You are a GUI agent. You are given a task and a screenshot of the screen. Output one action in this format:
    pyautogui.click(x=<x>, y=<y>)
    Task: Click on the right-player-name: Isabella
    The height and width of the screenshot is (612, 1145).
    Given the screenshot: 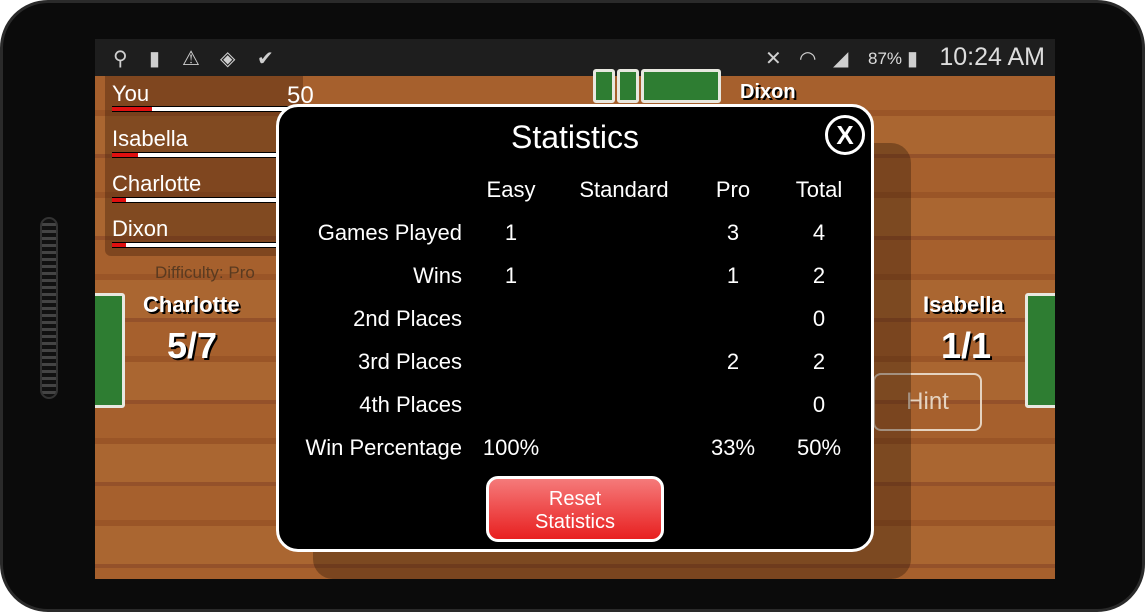 What is the action you would take?
    pyautogui.click(x=963, y=304)
    